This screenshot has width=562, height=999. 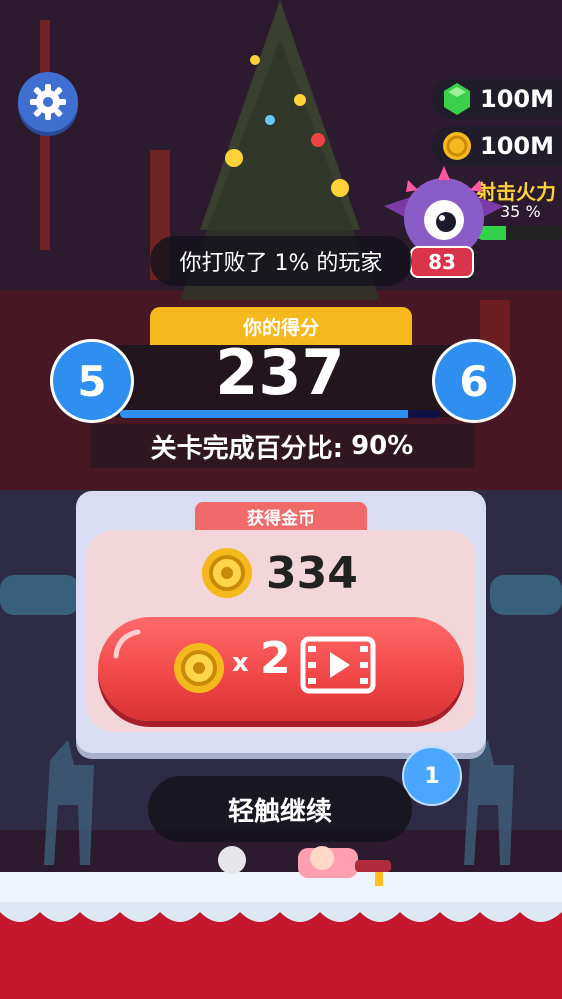 I want to click on settings-button, so click(x=48, y=102).